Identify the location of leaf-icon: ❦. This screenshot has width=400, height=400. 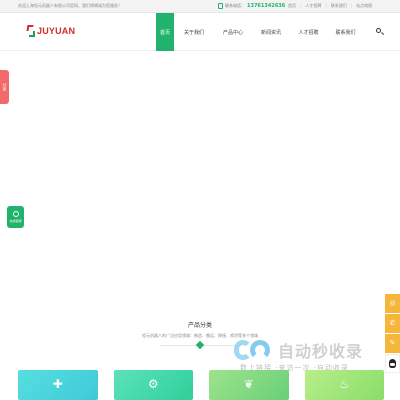
(248, 384).